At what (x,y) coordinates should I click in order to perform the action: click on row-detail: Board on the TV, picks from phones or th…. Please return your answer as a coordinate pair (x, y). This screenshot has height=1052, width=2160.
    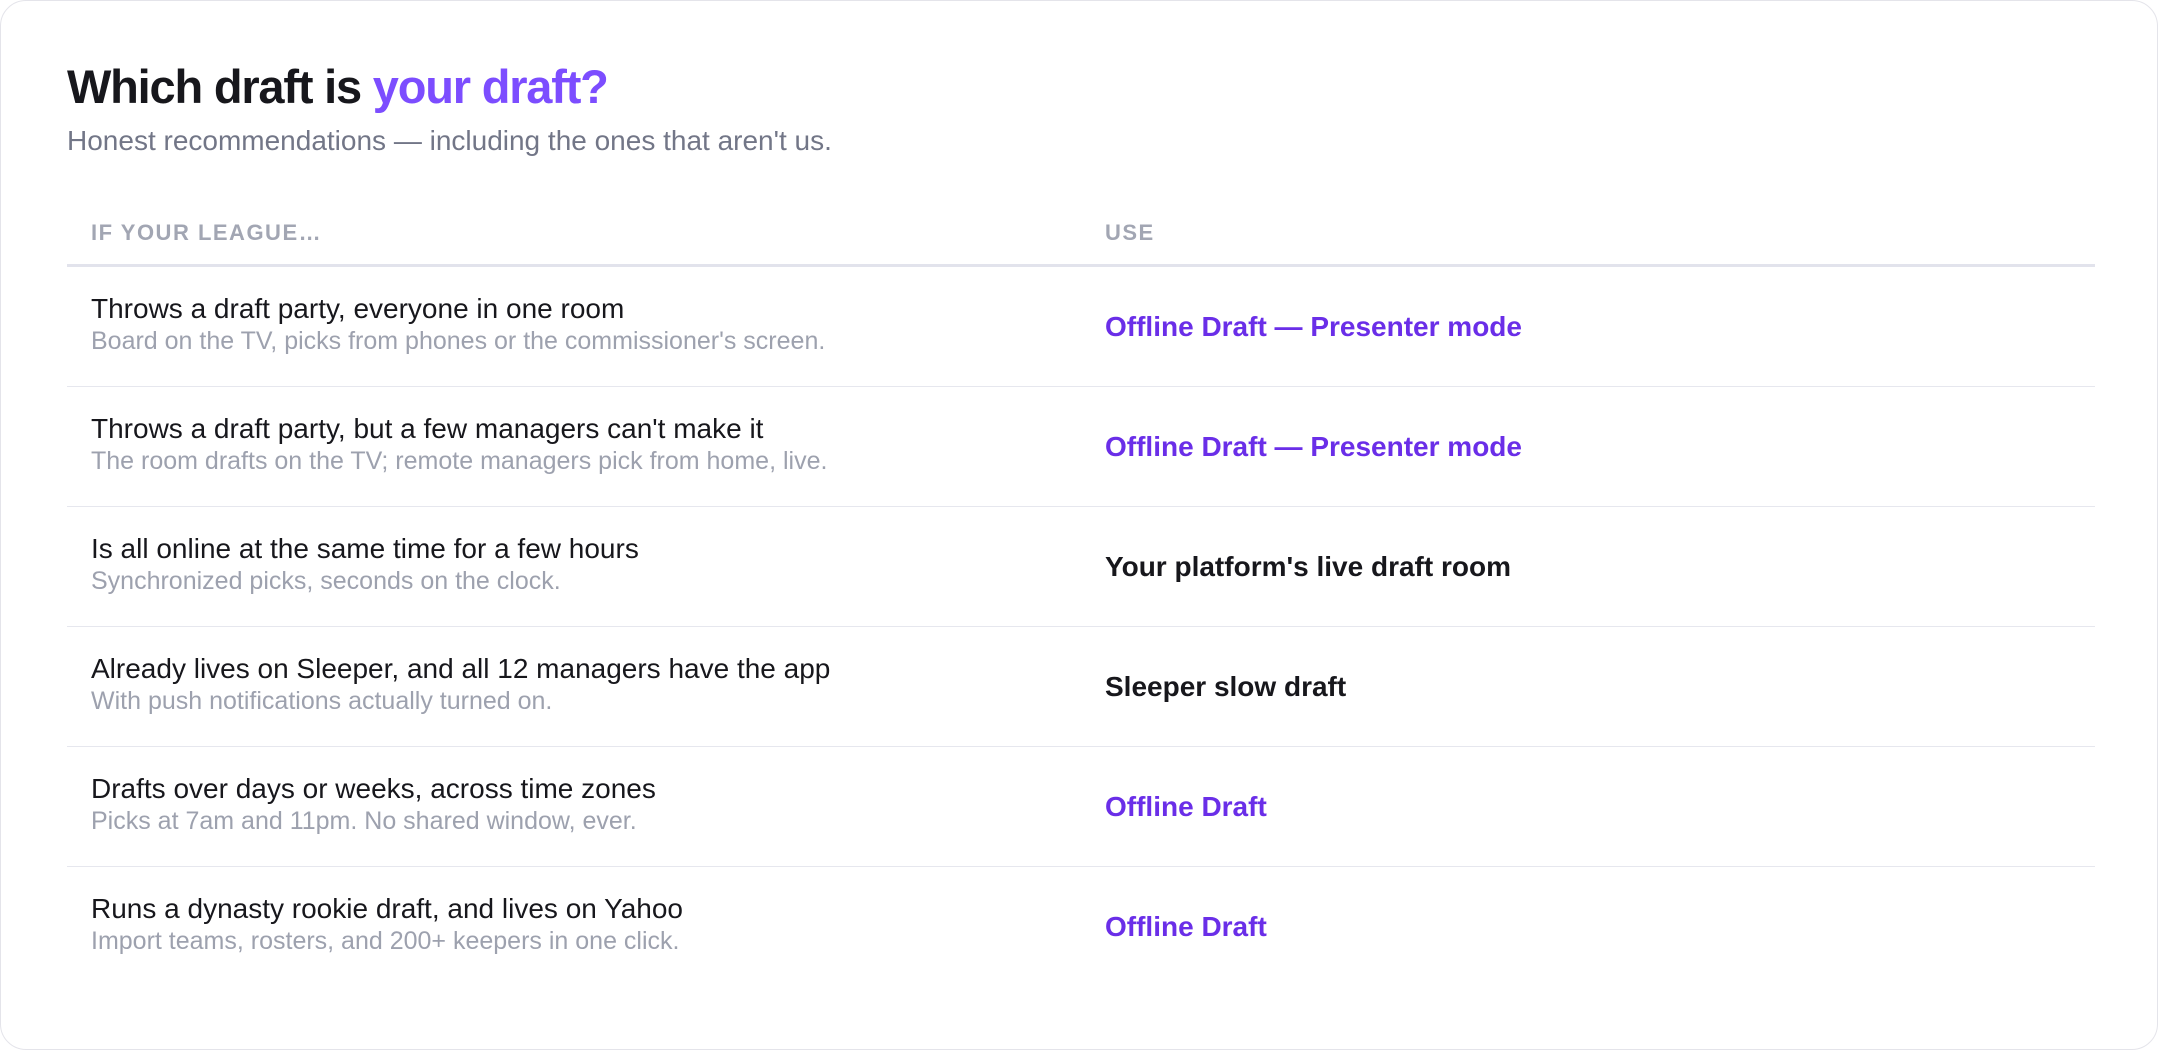
    Looking at the image, I should click on (458, 341).